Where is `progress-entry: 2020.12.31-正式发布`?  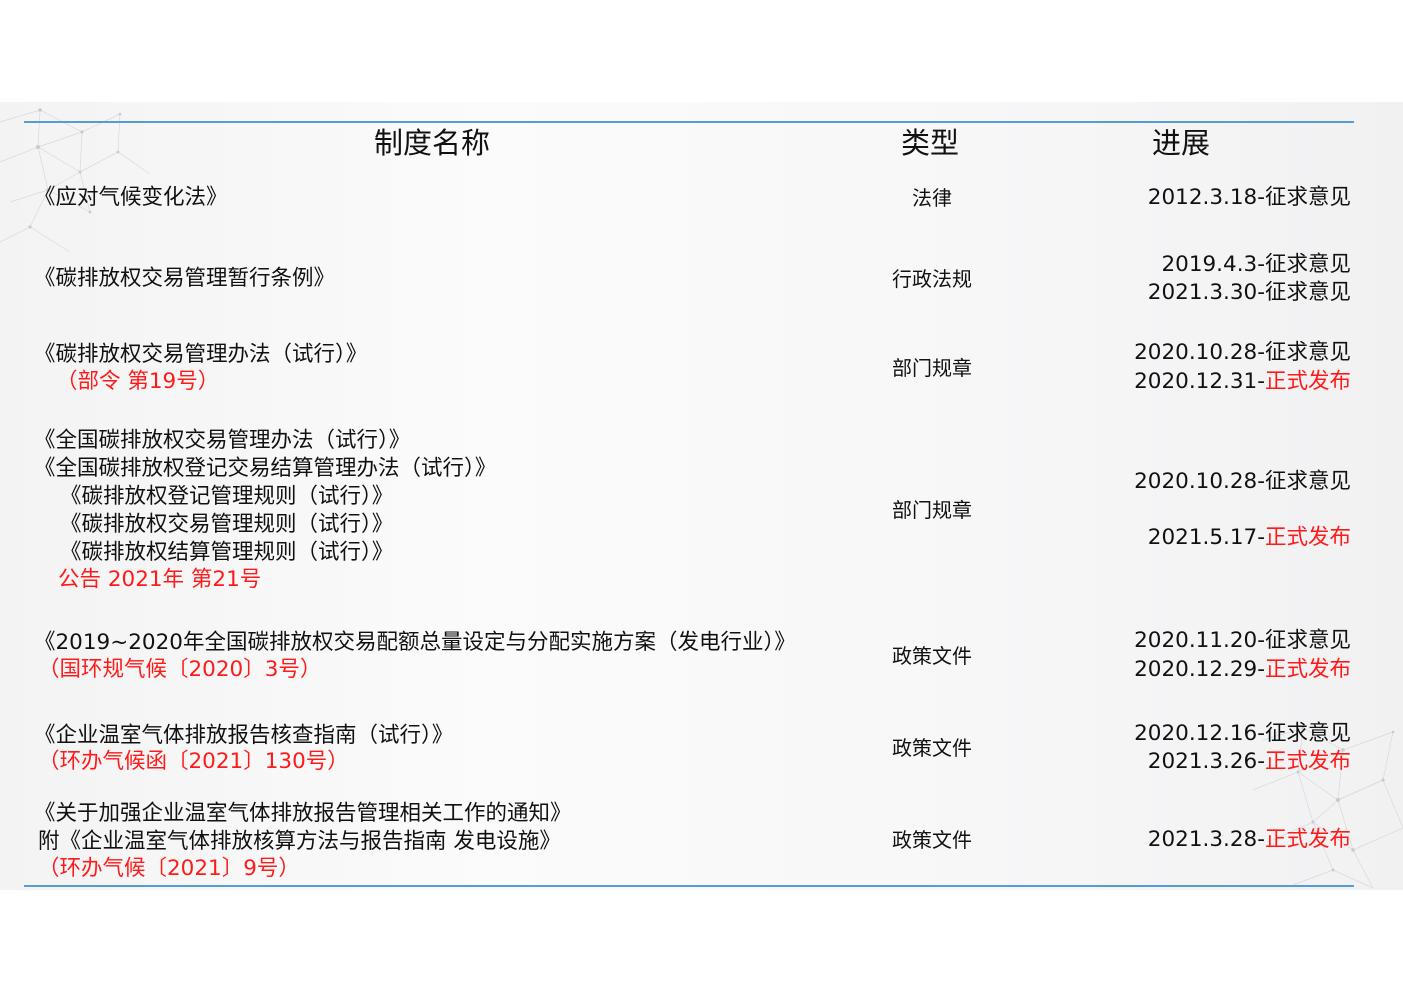 progress-entry: 2020.12.31-正式发布 is located at coordinates (1242, 382).